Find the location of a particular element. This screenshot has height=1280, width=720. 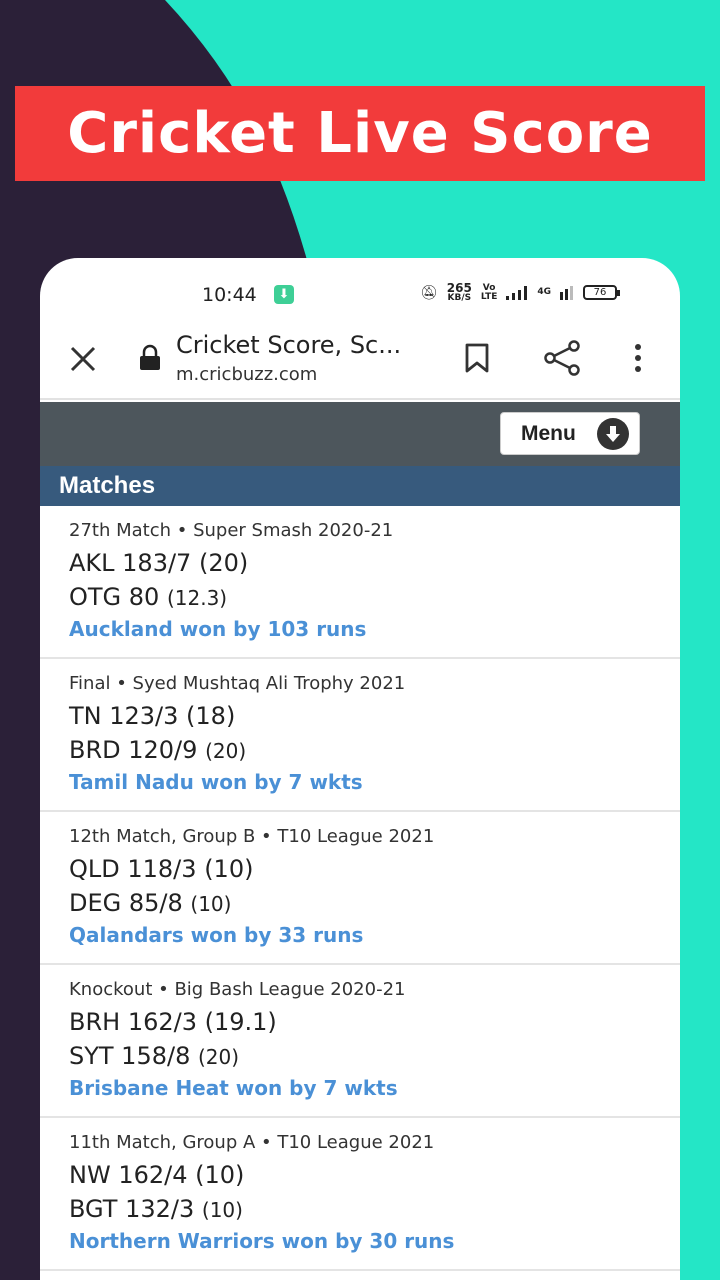

page-url: m.cricbuzz.com is located at coordinates (246, 374).